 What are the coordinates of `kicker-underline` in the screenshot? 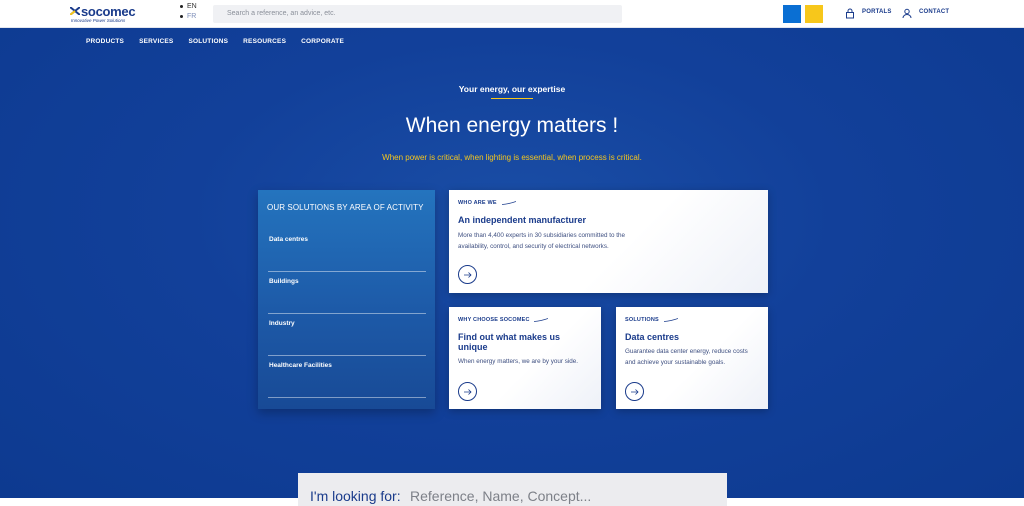 It's located at (512, 98).